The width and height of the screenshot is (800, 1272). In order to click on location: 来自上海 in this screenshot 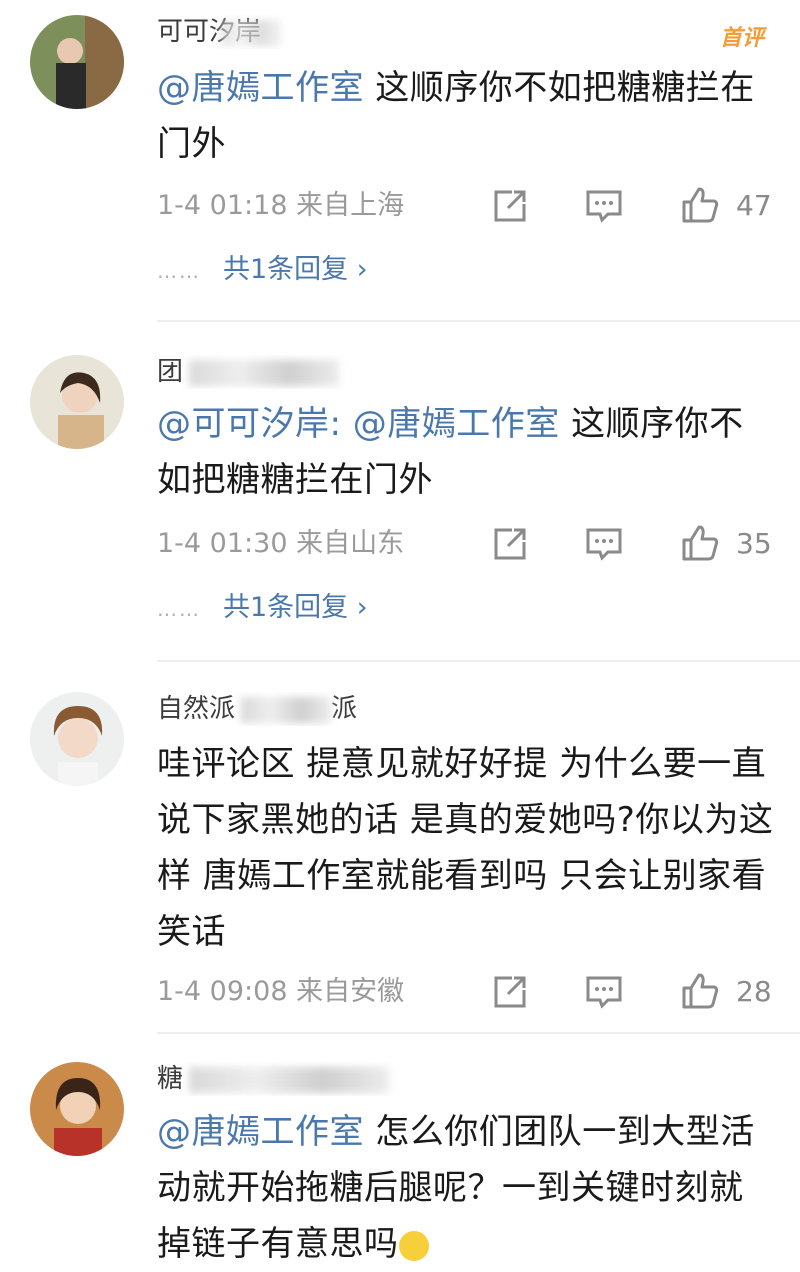, I will do `click(350, 205)`.